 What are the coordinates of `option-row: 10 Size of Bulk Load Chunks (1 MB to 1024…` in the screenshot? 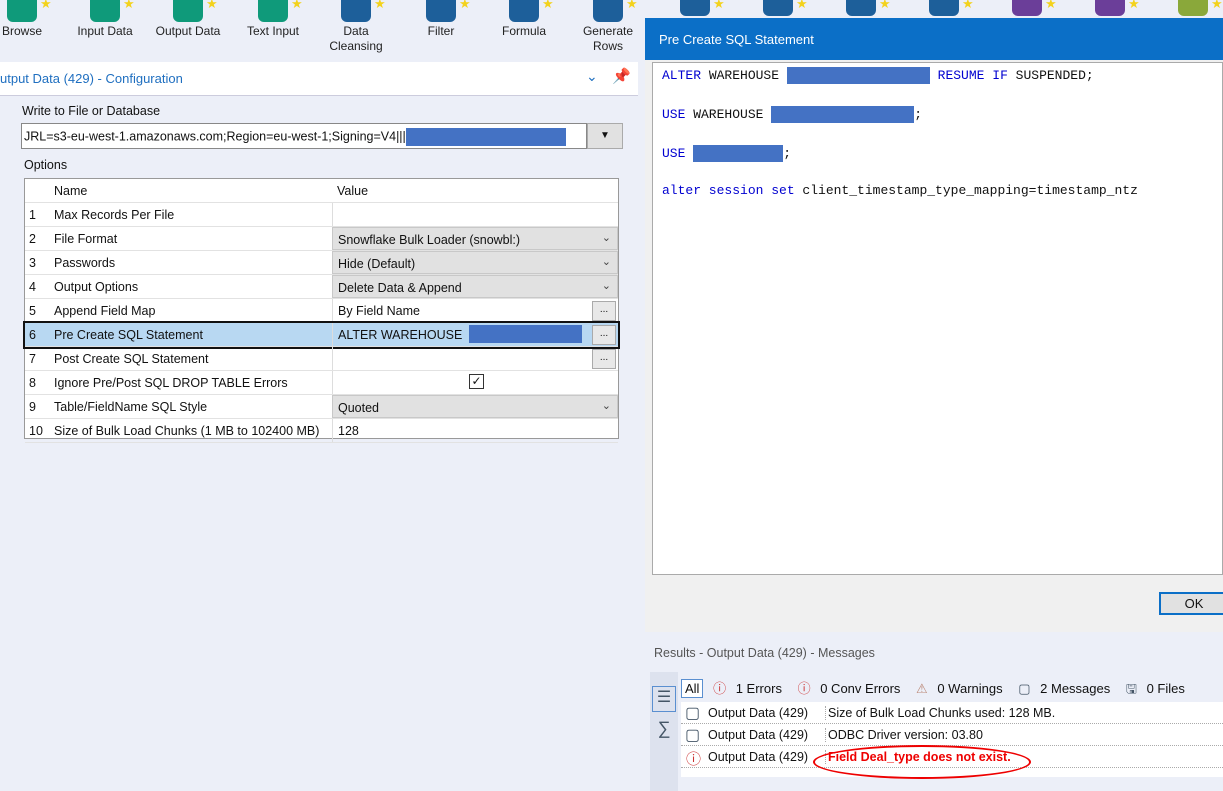 It's located at (321, 431).